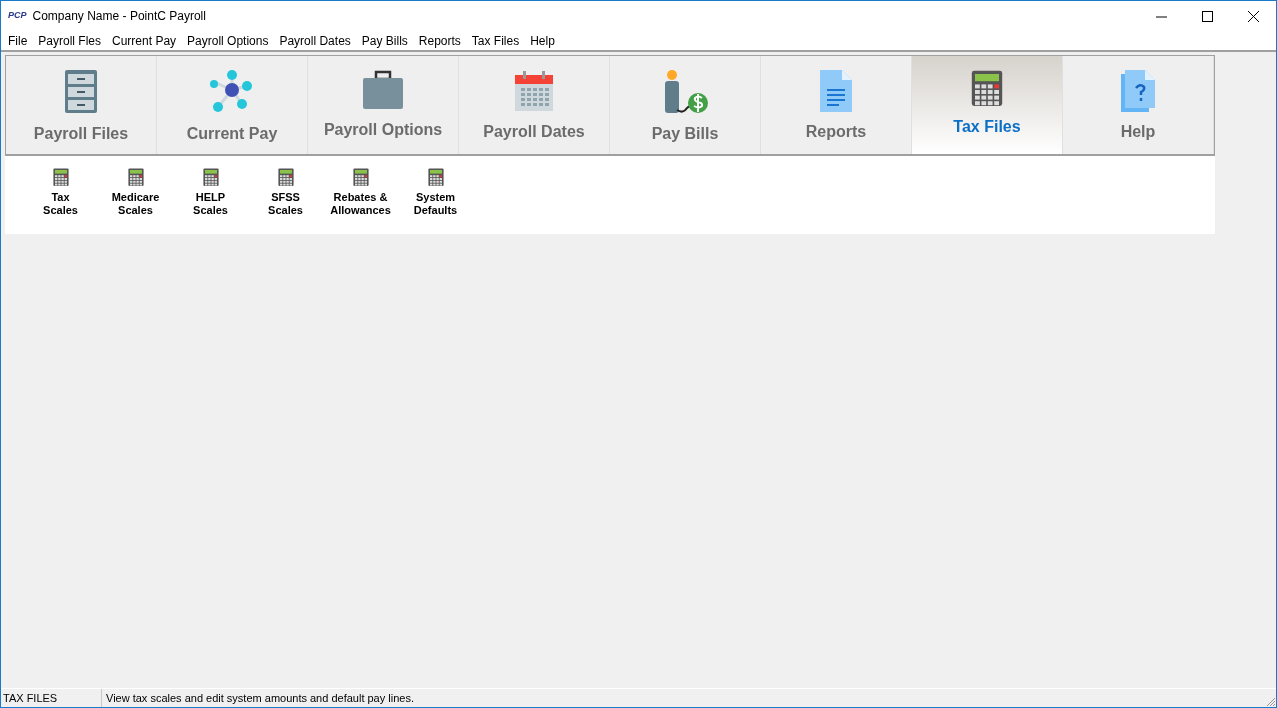 This screenshot has height=708, width=1277. Describe the element at coordinates (1207, 16) in the screenshot. I see `maximize-icon` at that location.